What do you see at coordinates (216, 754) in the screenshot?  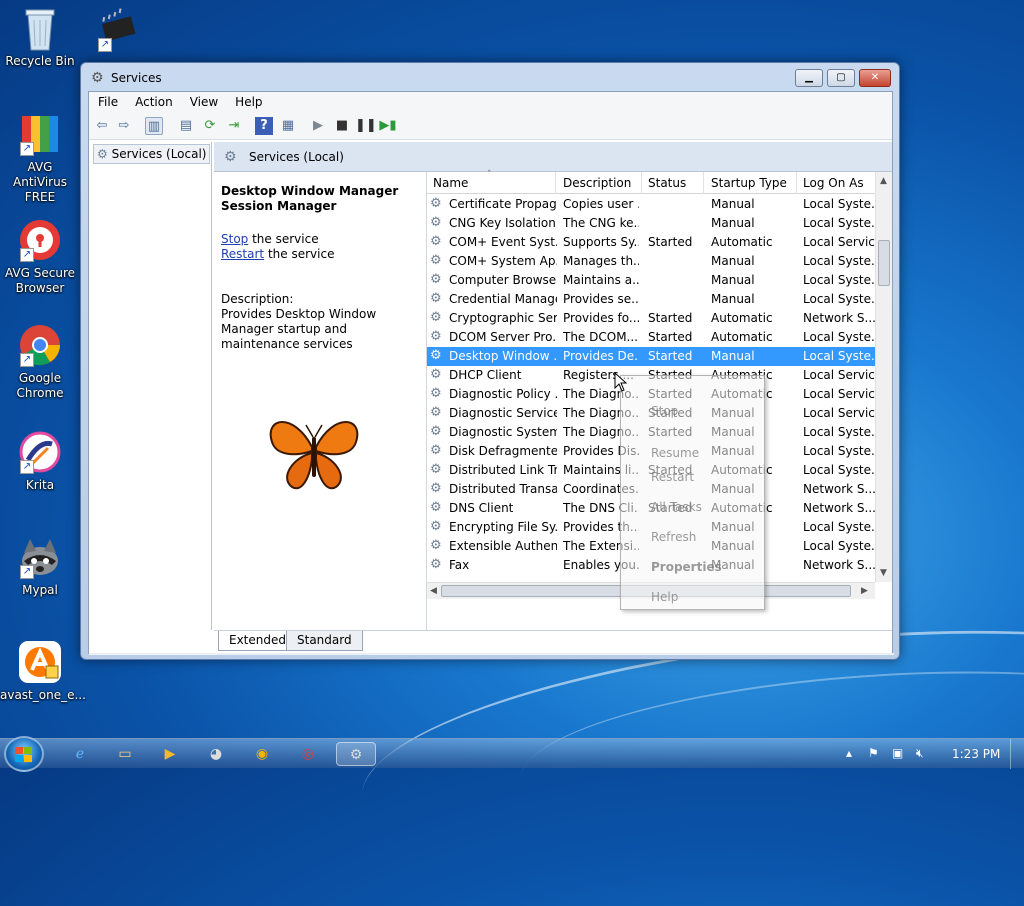 I see `mypal-taskbar-icon: ◕` at bounding box center [216, 754].